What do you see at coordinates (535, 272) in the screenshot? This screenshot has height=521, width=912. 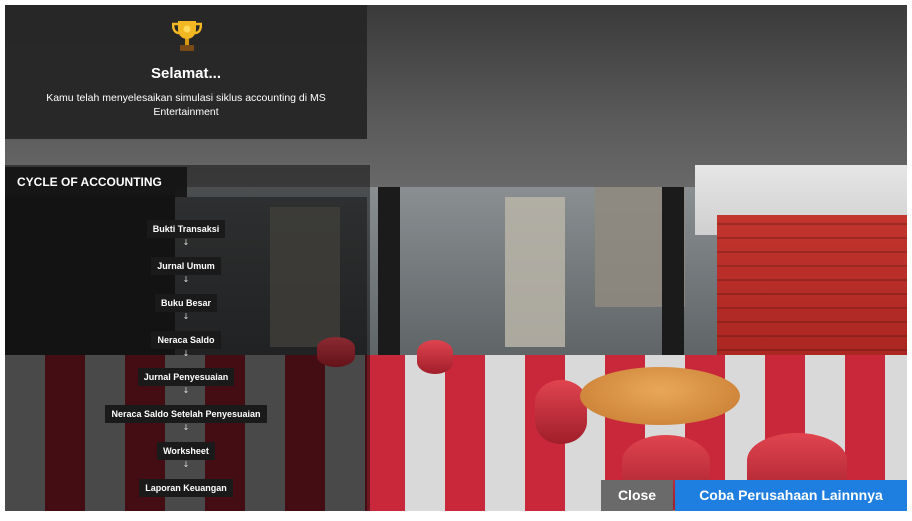 I see `building-mid` at bounding box center [535, 272].